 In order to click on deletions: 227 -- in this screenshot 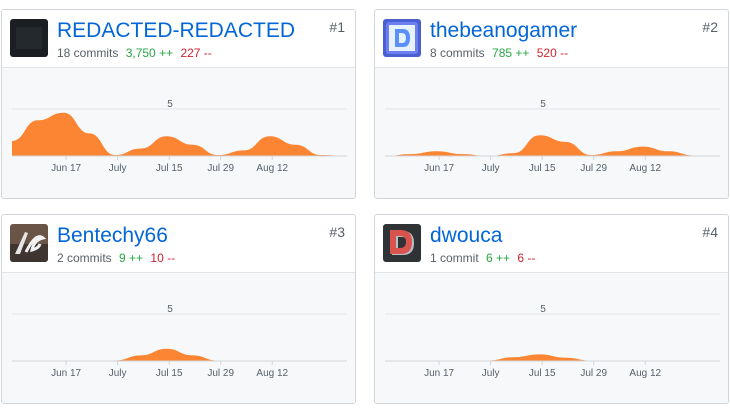, I will do `click(196, 53)`.